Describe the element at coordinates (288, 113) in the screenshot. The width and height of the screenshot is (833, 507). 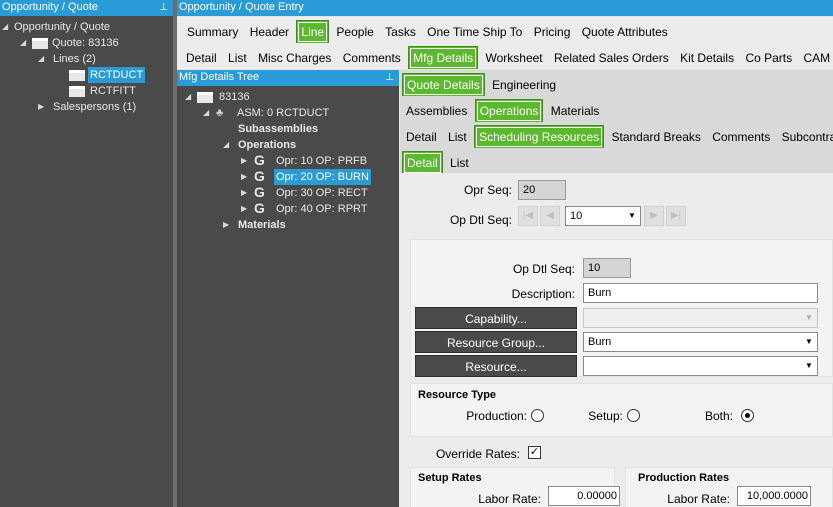
I see `mfg-tree-asm: ◢ ♣ ASM: 0 RCTDUCT` at that location.